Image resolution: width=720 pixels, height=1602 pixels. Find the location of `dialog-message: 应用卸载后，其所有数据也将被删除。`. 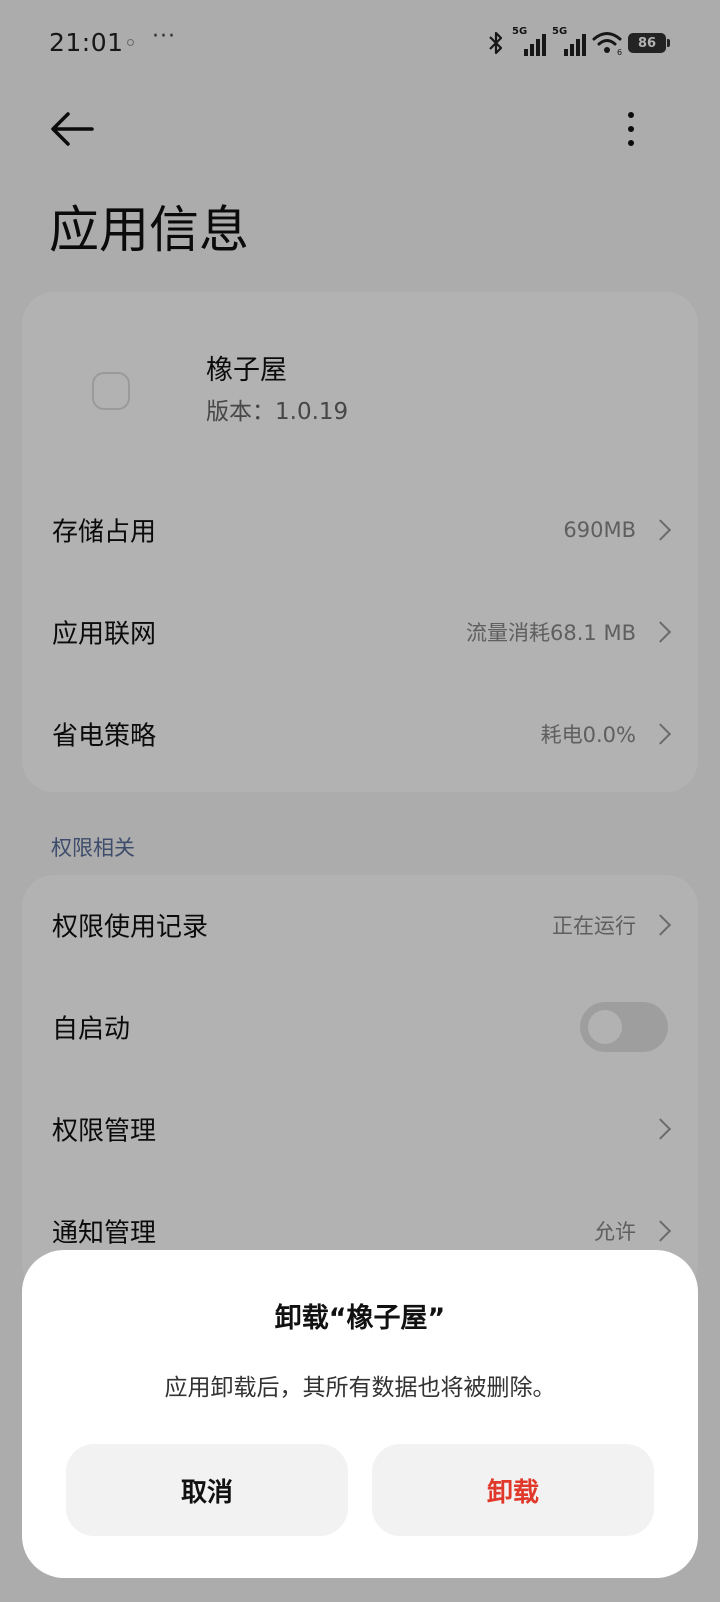

dialog-message: 应用卸载后，其所有数据也将被删除。 is located at coordinates (360, 1388).